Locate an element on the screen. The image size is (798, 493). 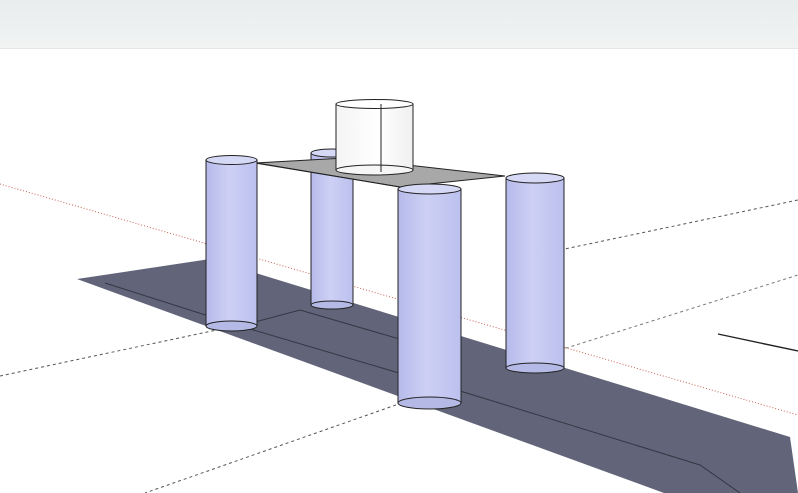
column-right is located at coordinates (535, 273).